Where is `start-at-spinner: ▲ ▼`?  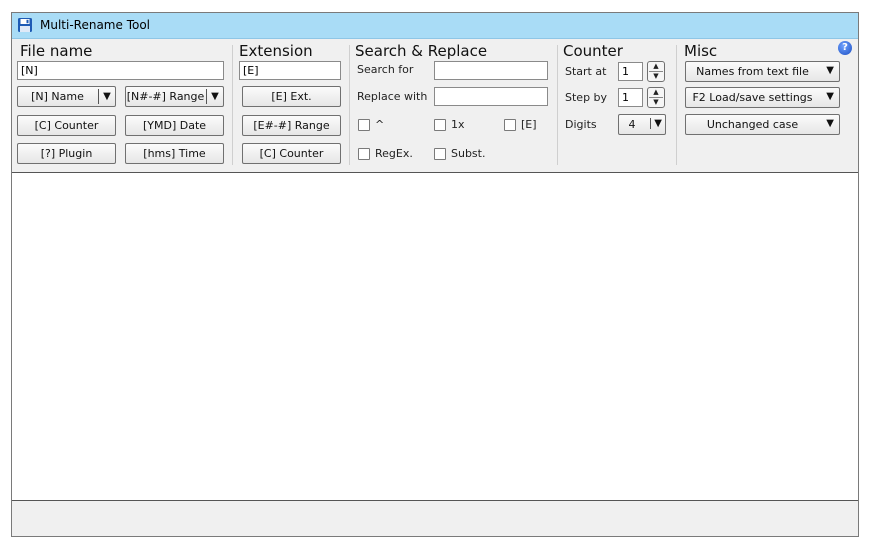 start-at-spinner: ▲ ▼ is located at coordinates (656, 71).